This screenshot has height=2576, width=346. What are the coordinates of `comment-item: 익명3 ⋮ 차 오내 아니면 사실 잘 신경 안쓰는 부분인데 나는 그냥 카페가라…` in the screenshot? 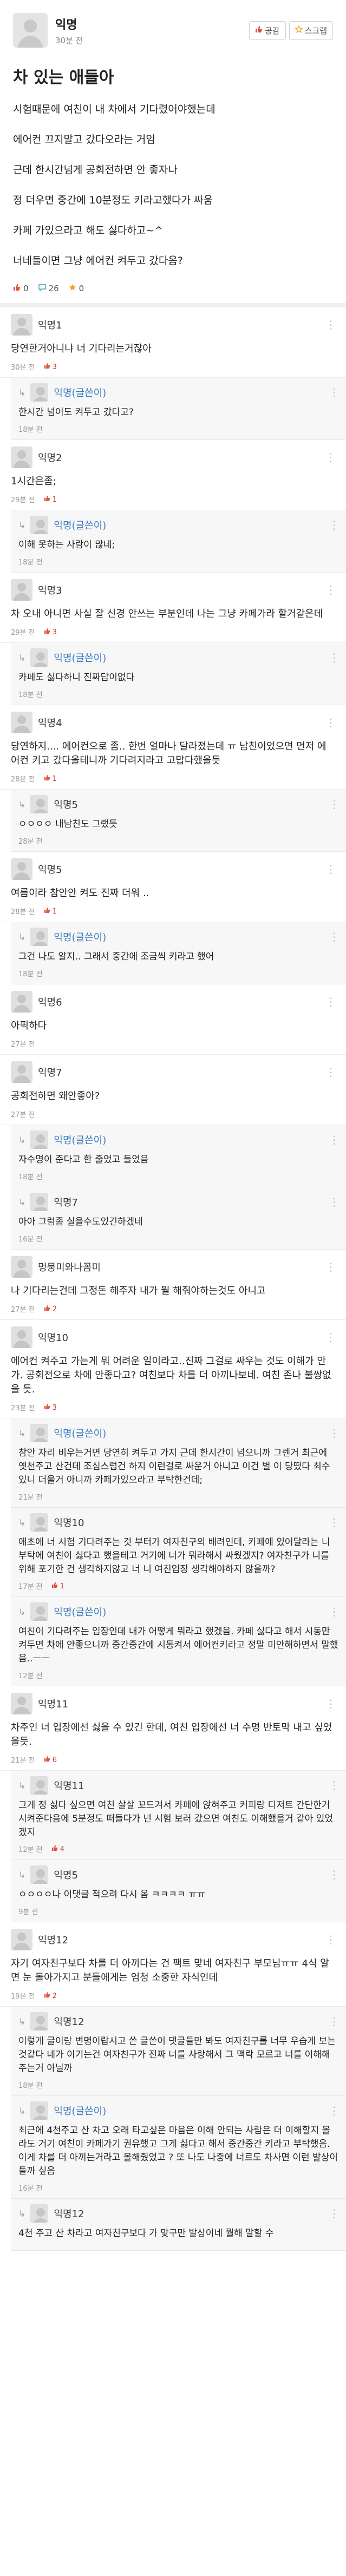 It's located at (173, 608).